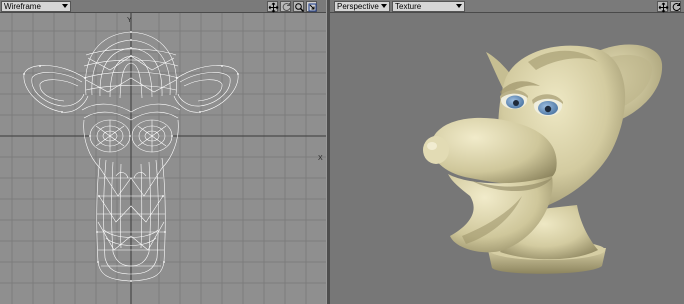 This screenshot has height=304, width=684. I want to click on view-type-label: Perspective, so click(358, 6).